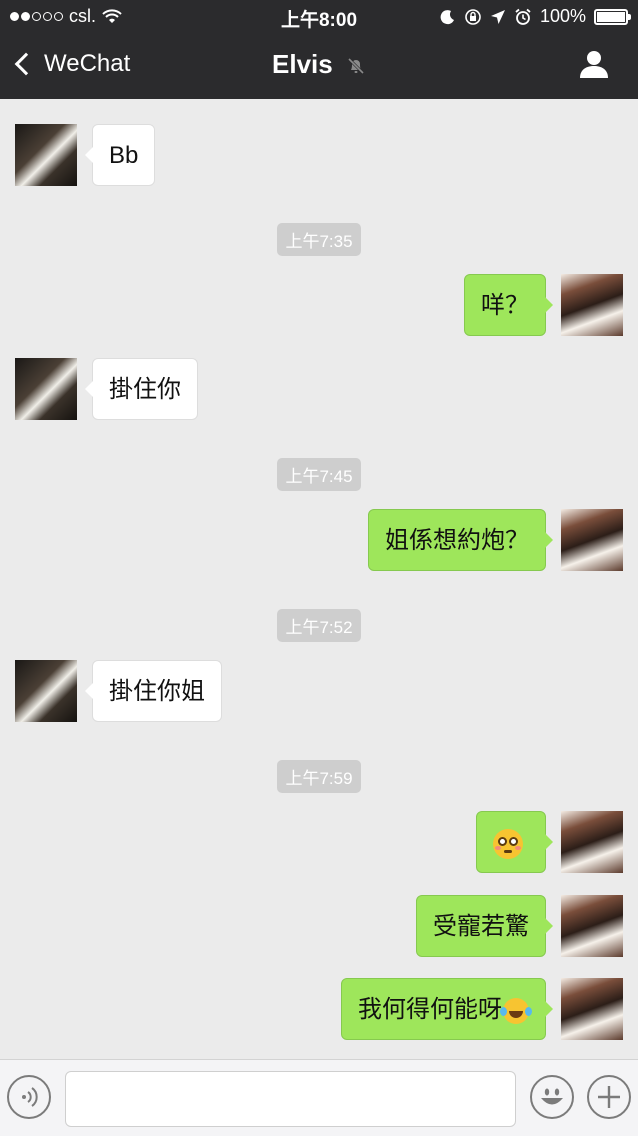 This screenshot has height=1136, width=638. I want to click on timestamp: 上午7:59, so click(319, 776).